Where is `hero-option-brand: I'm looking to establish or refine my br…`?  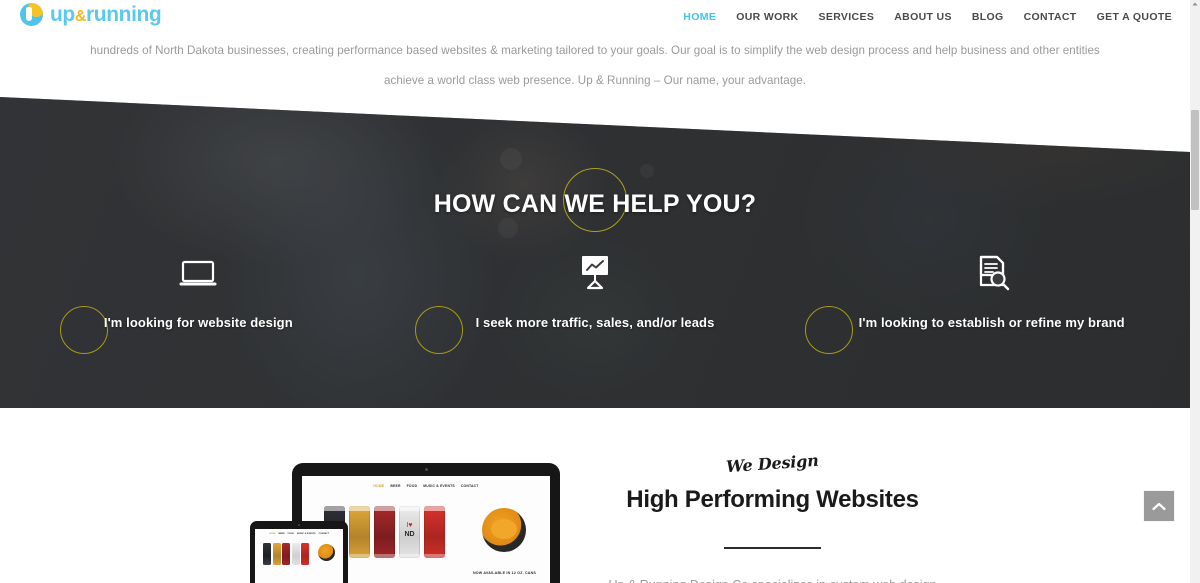 hero-option-brand: I'm looking to establish or refine my br… is located at coordinates (991, 303).